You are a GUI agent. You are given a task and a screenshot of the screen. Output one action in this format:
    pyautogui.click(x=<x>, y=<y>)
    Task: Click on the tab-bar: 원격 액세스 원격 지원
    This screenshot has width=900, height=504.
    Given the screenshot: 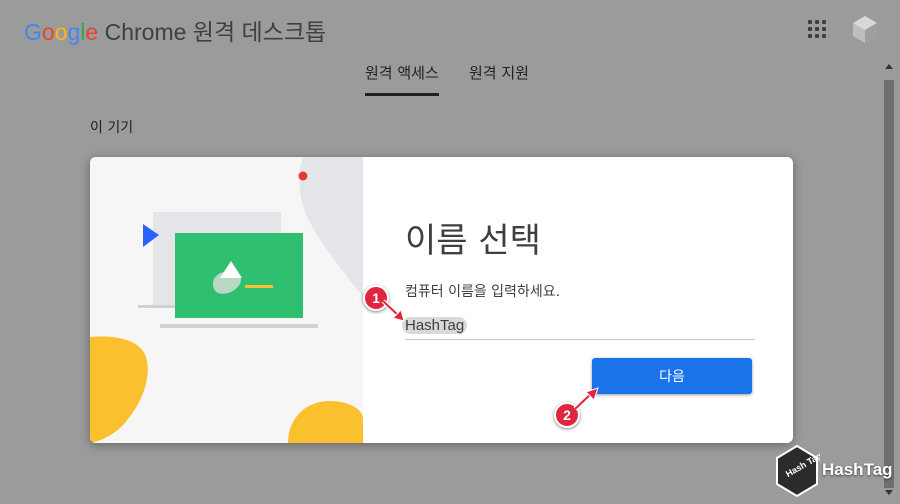 What is the action you would take?
    pyautogui.click(x=450, y=75)
    